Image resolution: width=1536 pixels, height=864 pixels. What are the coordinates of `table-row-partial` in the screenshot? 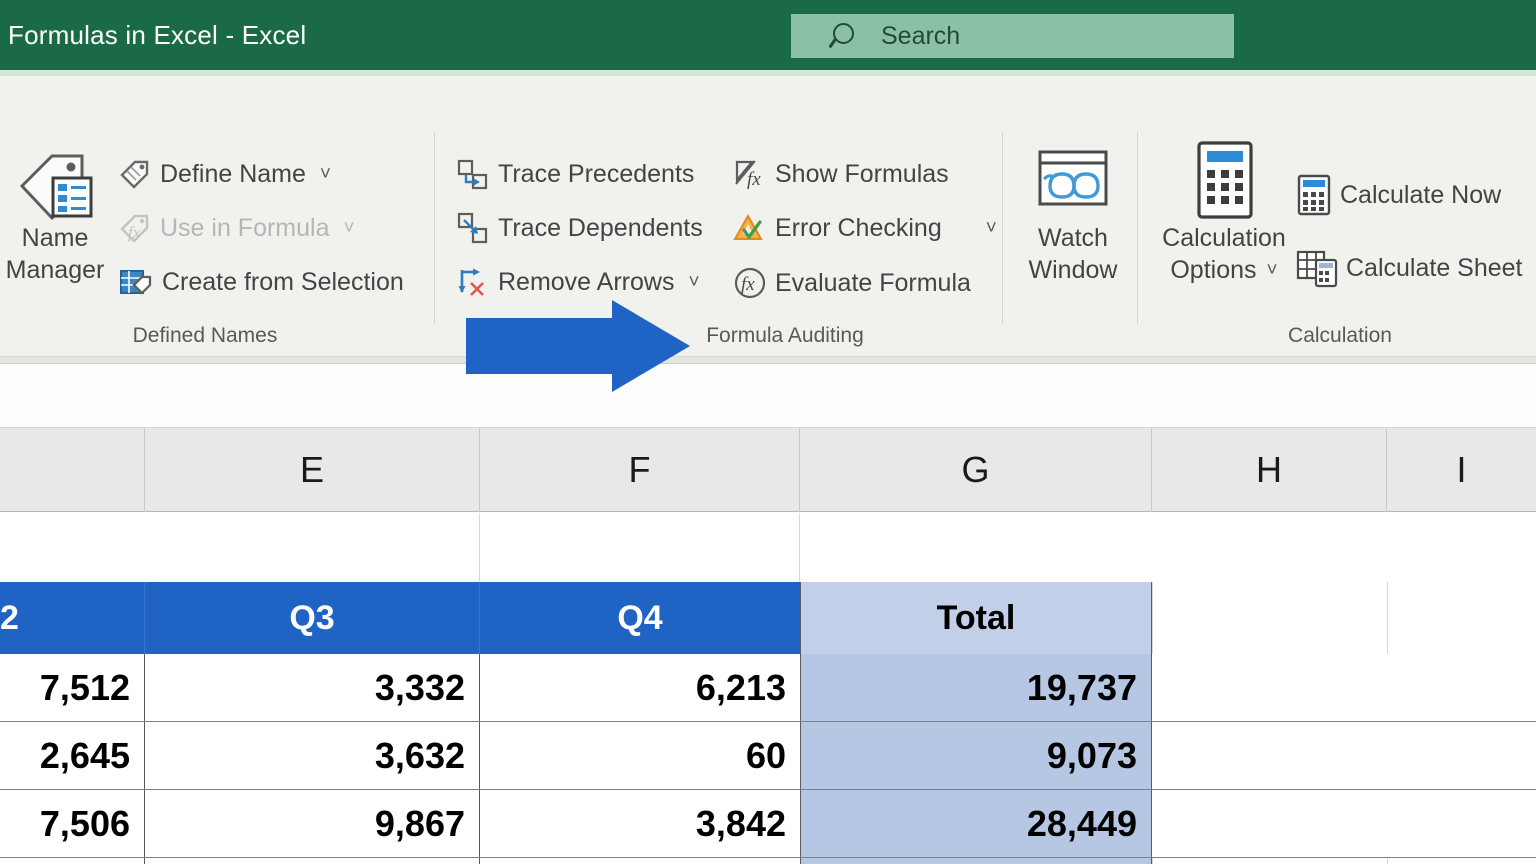 It's located at (768, 861).